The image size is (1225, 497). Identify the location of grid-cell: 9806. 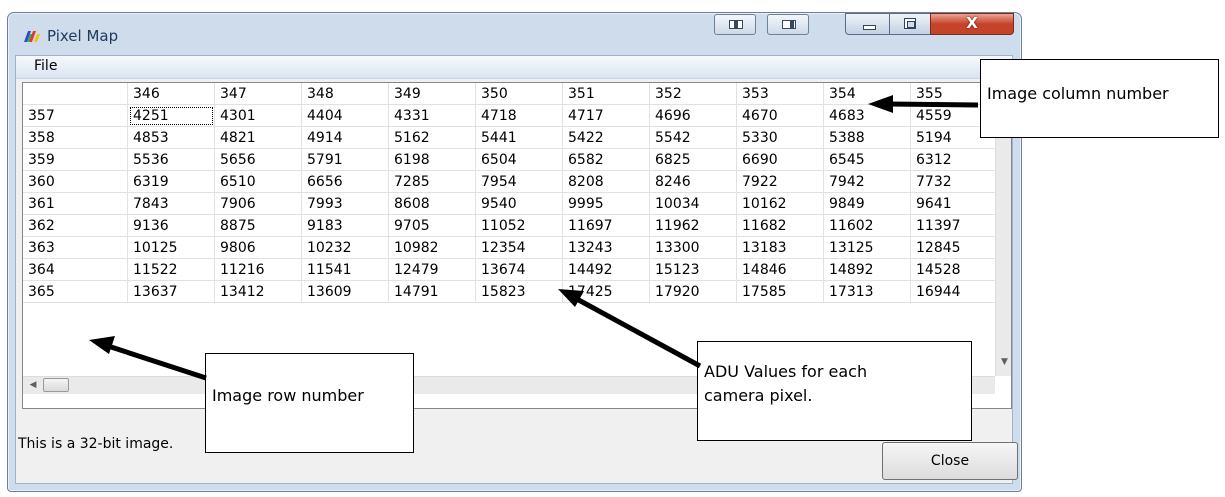
(258, 248).